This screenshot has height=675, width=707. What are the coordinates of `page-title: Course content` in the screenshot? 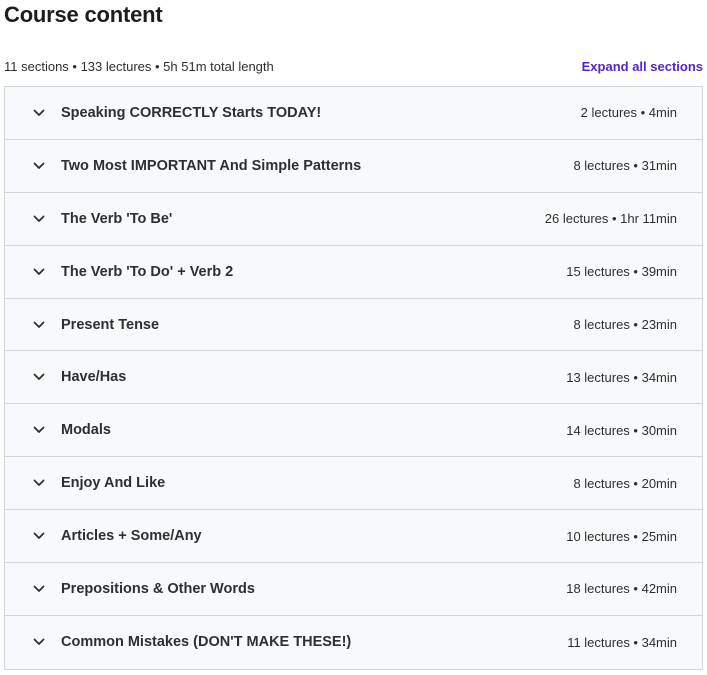 It's located at (83, 14).